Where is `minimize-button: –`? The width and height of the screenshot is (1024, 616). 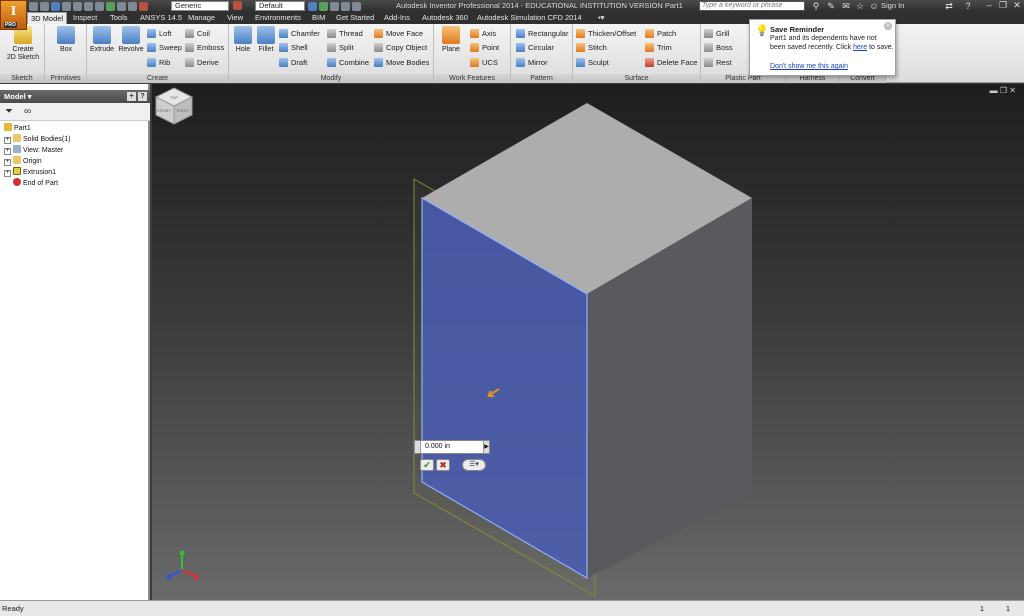 minimize-button: – is located at coordinates (989, 5).